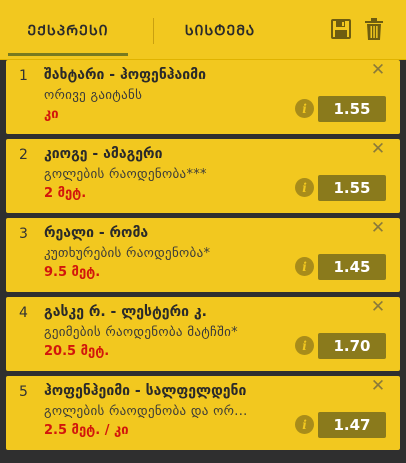  What do you see at coordinates (125, 75) in the screenshot?
I see `match-name: შახტარი - ჰოფენჰაიმი` at bounding box center [125, 75].